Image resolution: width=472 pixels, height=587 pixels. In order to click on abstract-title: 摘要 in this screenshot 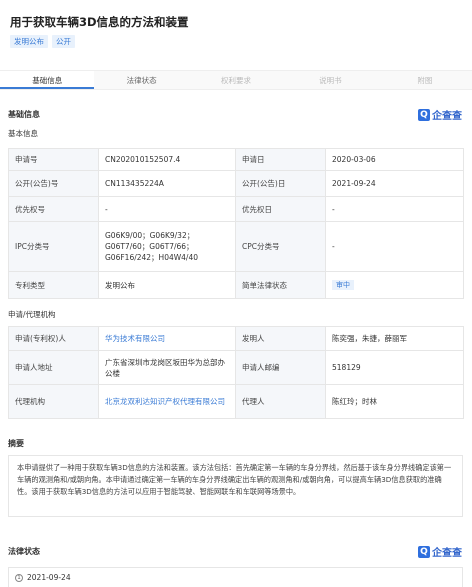, I will do `click(16, 443)`.